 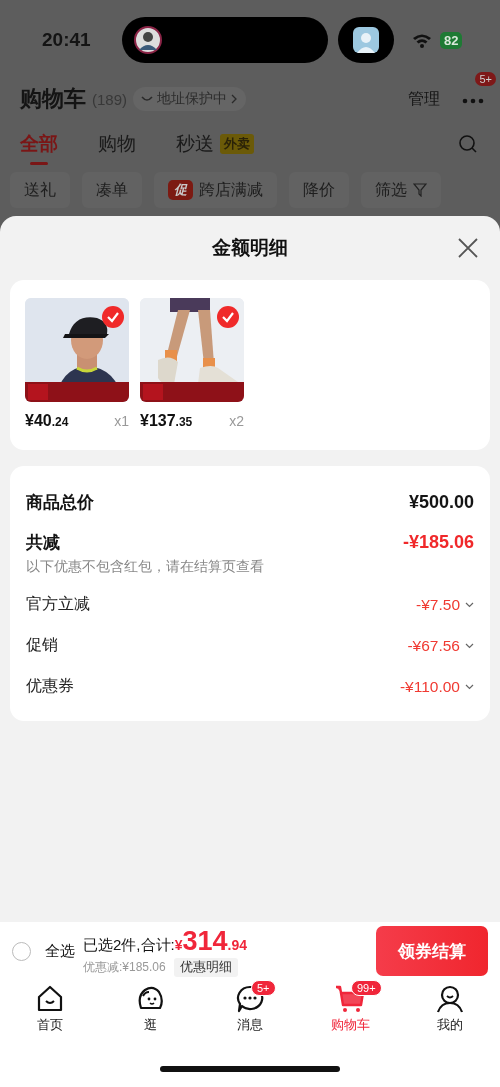 What do you see at coordinates (42, 645) in the screenshot?
I see `discount-type: 促销` at bounding box center [42, 645].